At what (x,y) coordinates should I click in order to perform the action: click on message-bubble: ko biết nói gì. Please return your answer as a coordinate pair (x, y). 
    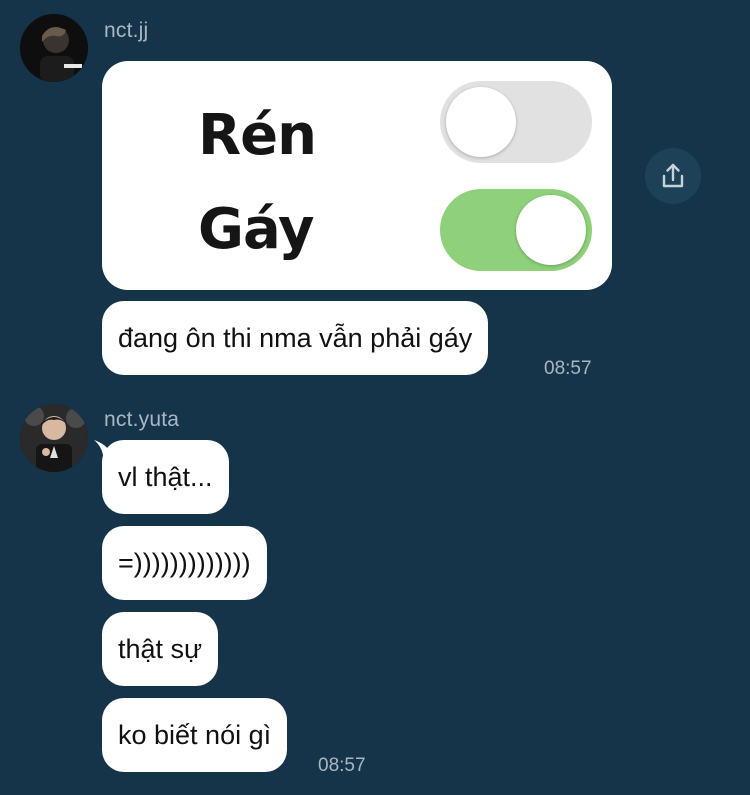
    Looking at the image, I should click on (195, 735).